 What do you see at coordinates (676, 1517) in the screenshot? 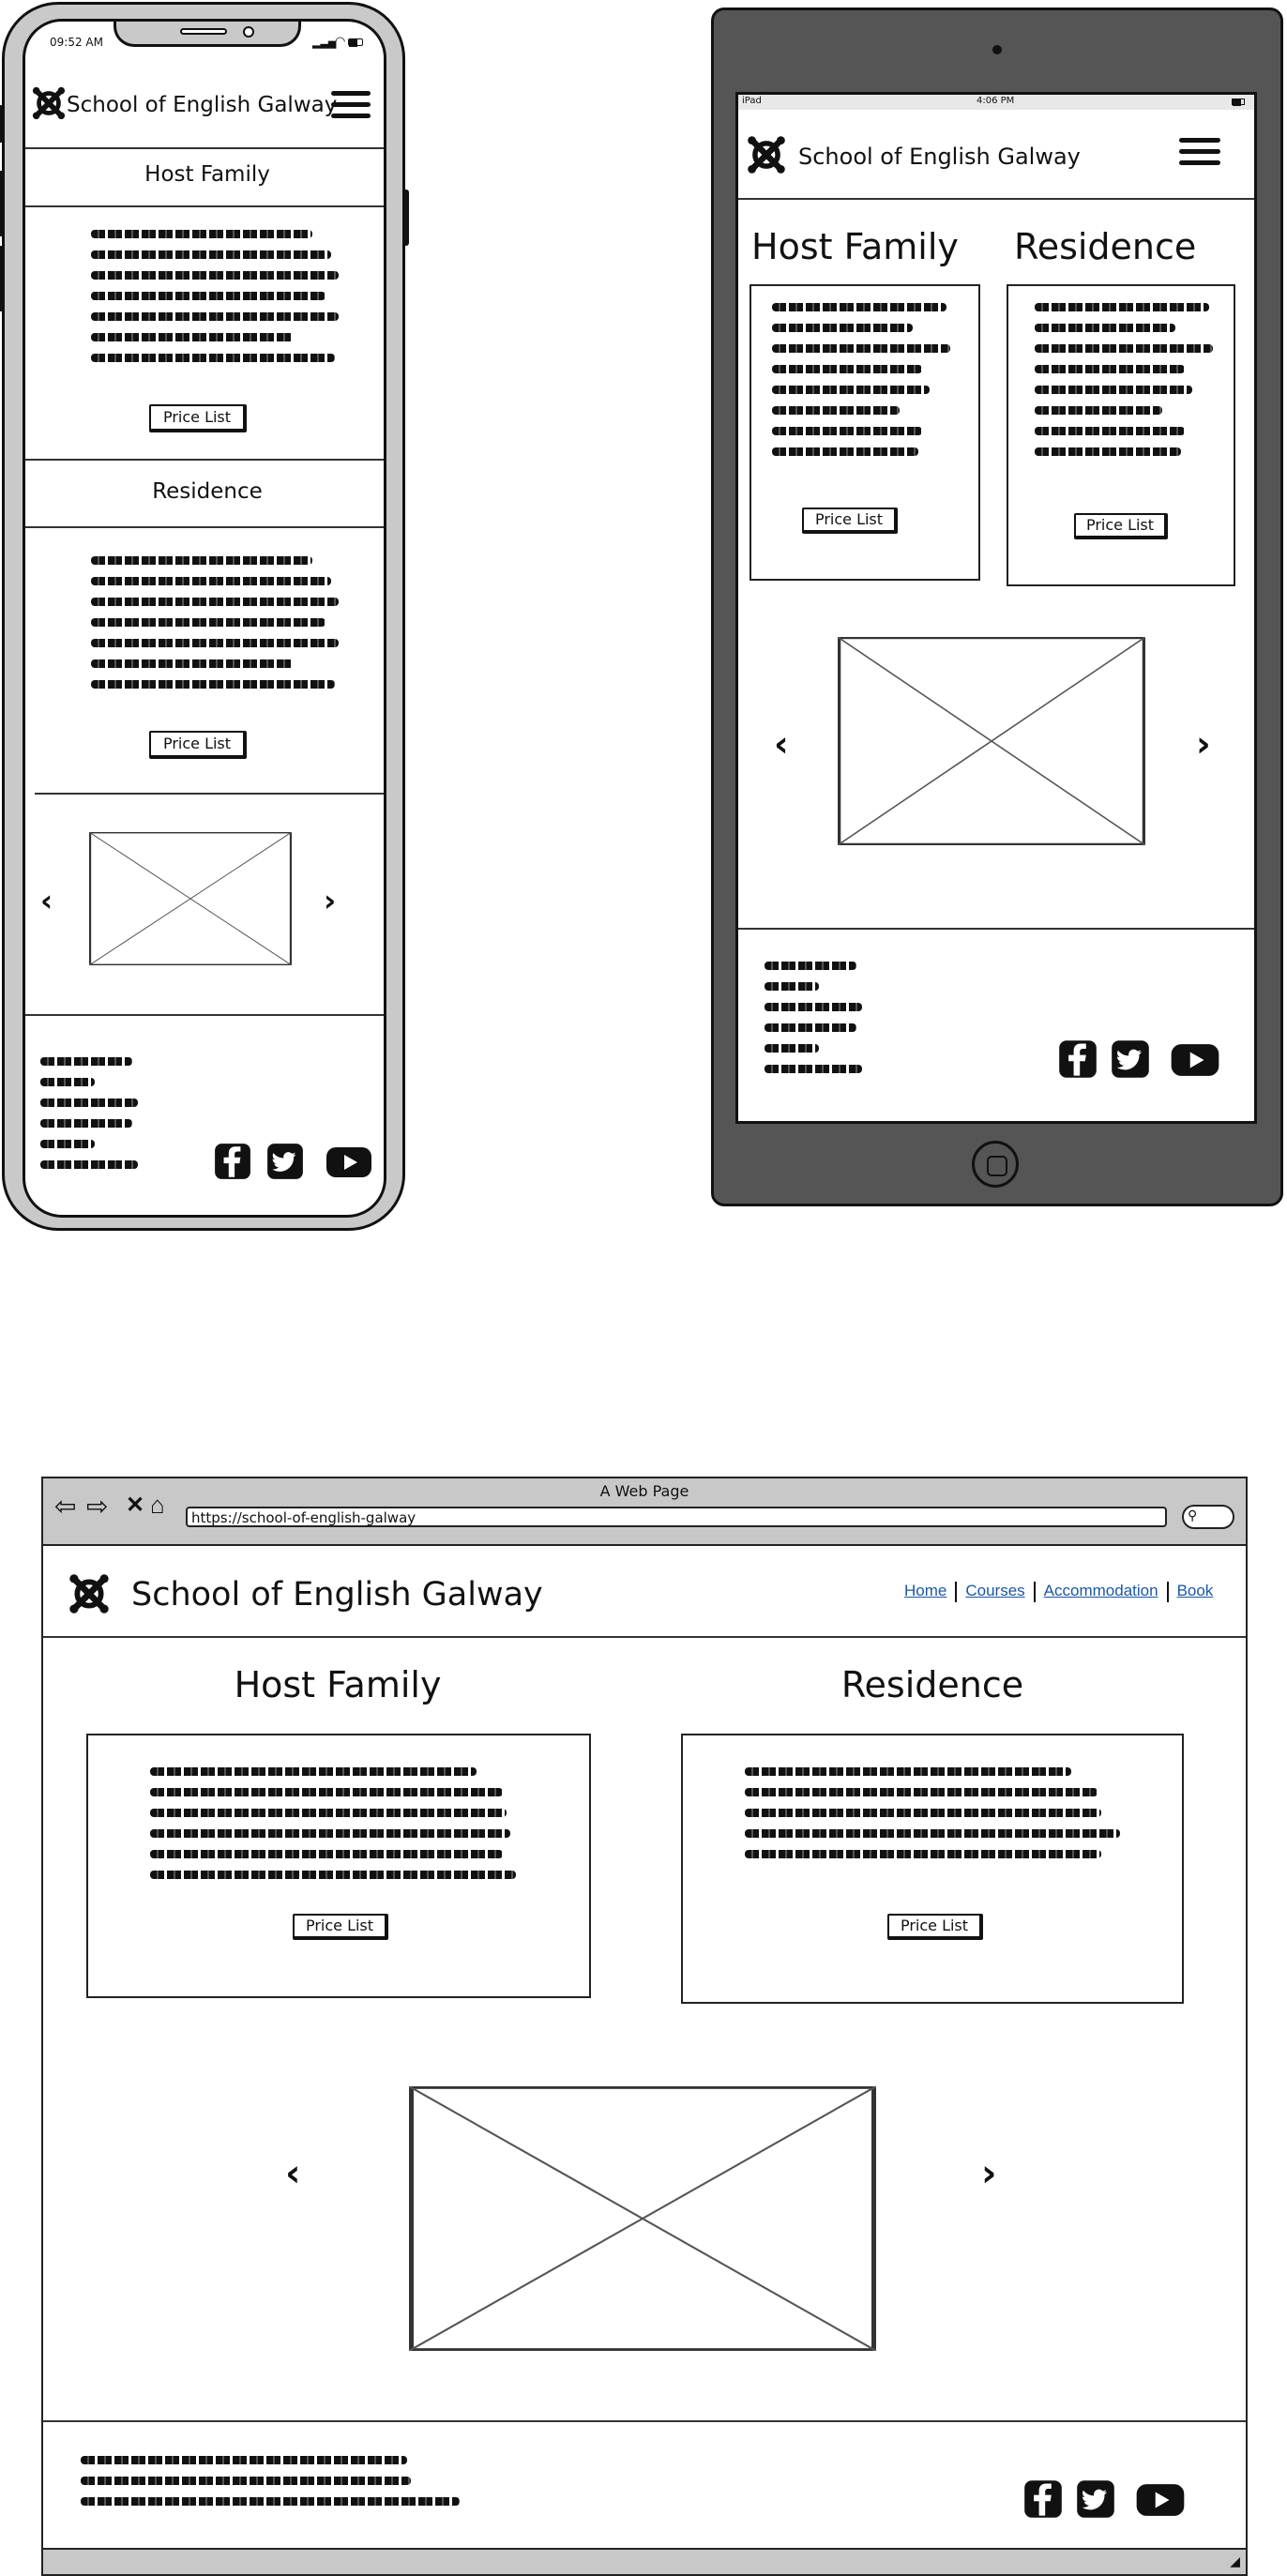
I see `address-bar: https://school-of-english-galway` at bounding box center [676, 1517].